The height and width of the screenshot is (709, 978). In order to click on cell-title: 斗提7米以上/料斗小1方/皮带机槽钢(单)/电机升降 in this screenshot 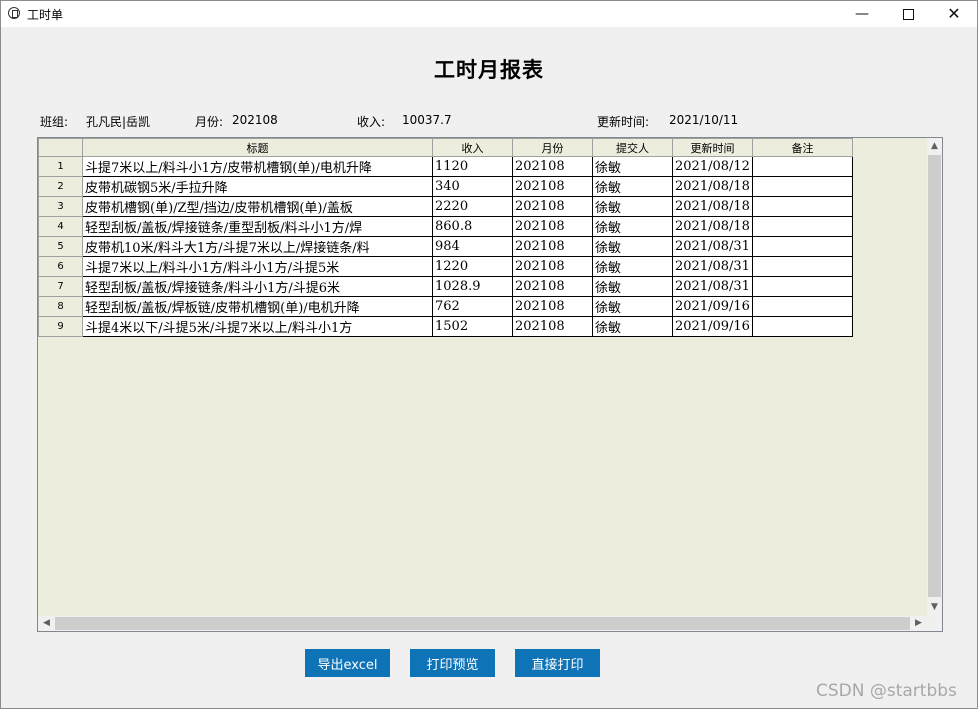, I will do `click(257, 166)`.